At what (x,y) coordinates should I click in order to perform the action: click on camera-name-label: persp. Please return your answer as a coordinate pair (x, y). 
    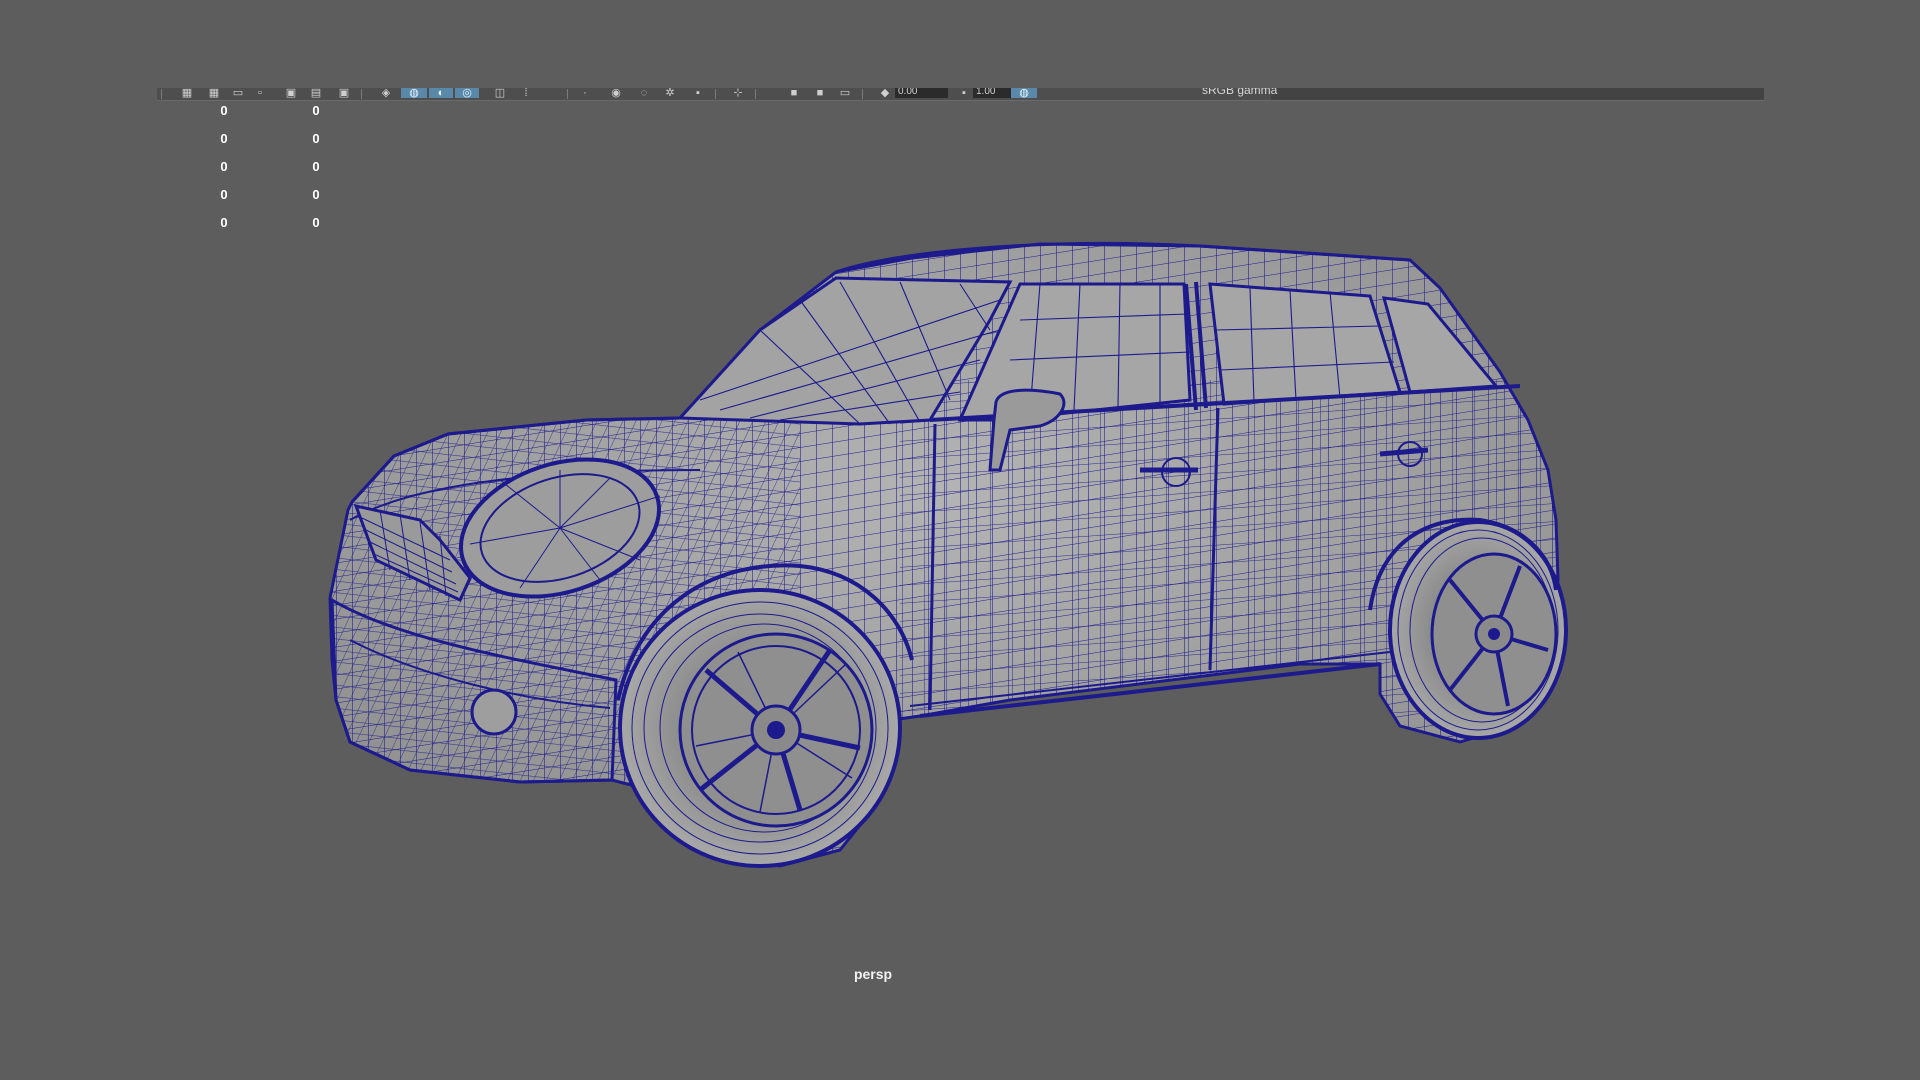
    Looking at the image, I should click on (873, 974).